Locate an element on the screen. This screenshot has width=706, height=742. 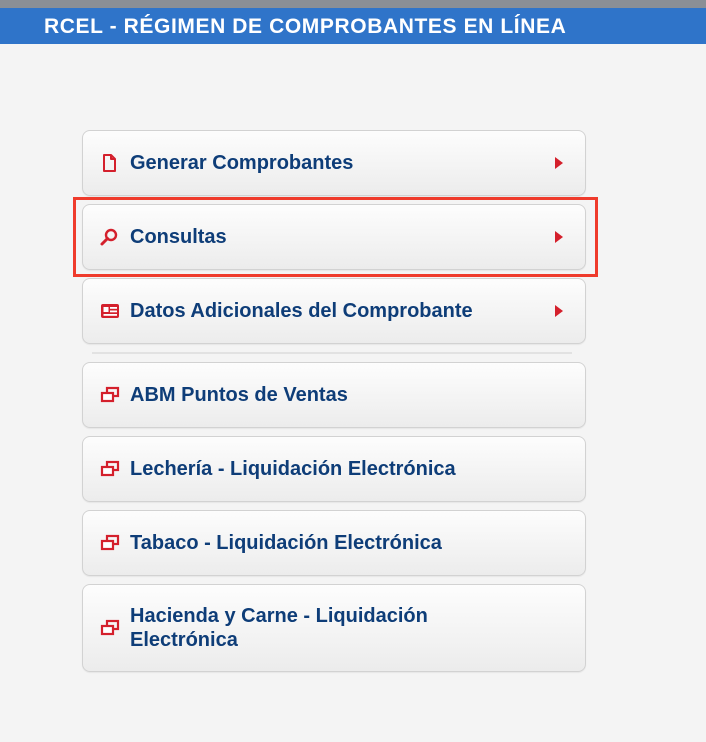
id-card-icon is located at coordinates (110, 311).